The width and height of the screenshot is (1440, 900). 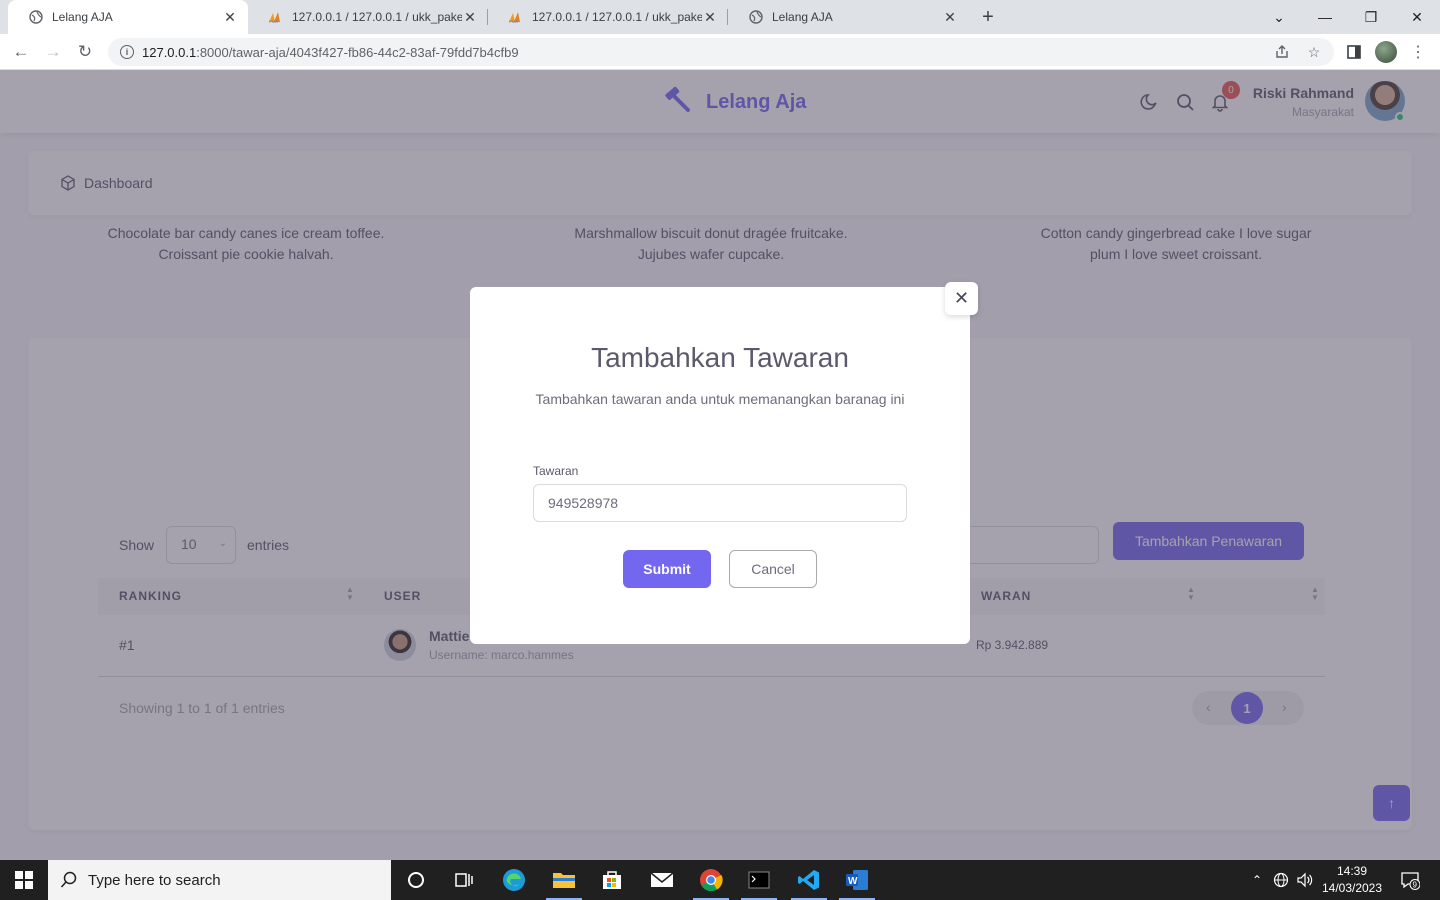 I want to click on terminal-icon, so click(x=759, y=880).